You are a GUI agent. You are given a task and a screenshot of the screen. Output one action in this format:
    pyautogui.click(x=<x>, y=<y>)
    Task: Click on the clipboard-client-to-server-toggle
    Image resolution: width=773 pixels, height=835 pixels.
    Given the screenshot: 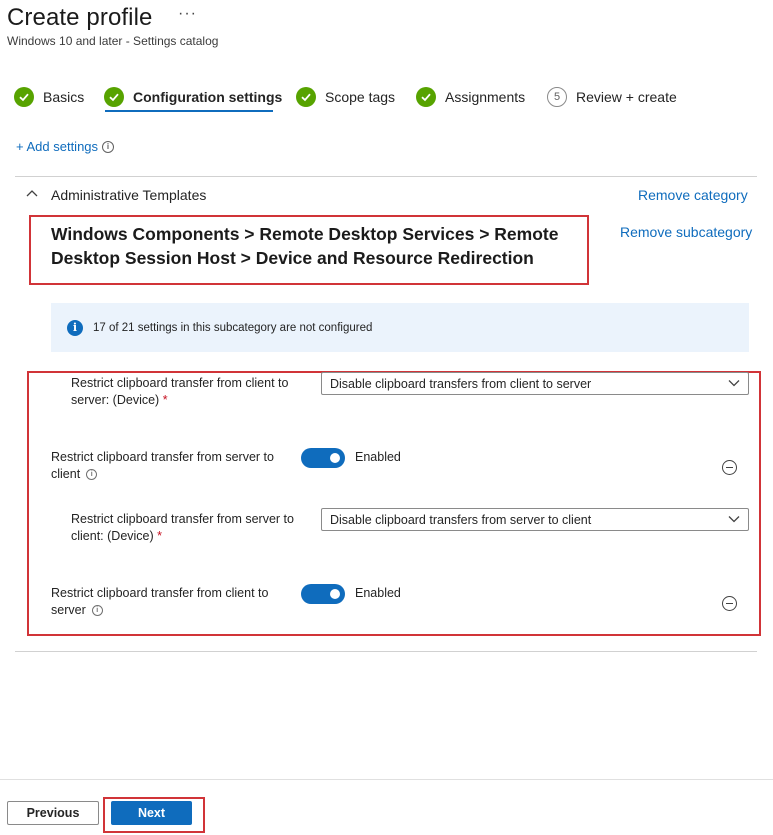 What is the action you would take?
    pyautogui.click(x=323, y=594)
    